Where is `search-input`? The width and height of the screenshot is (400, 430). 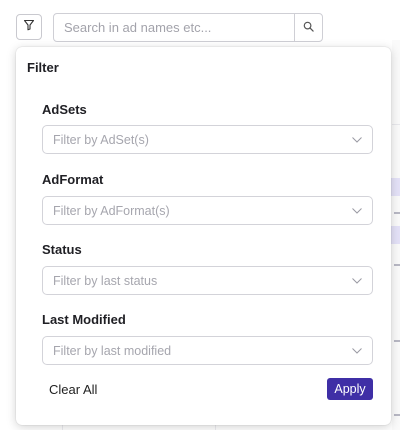 search-input is located at coordinates (174, 27).